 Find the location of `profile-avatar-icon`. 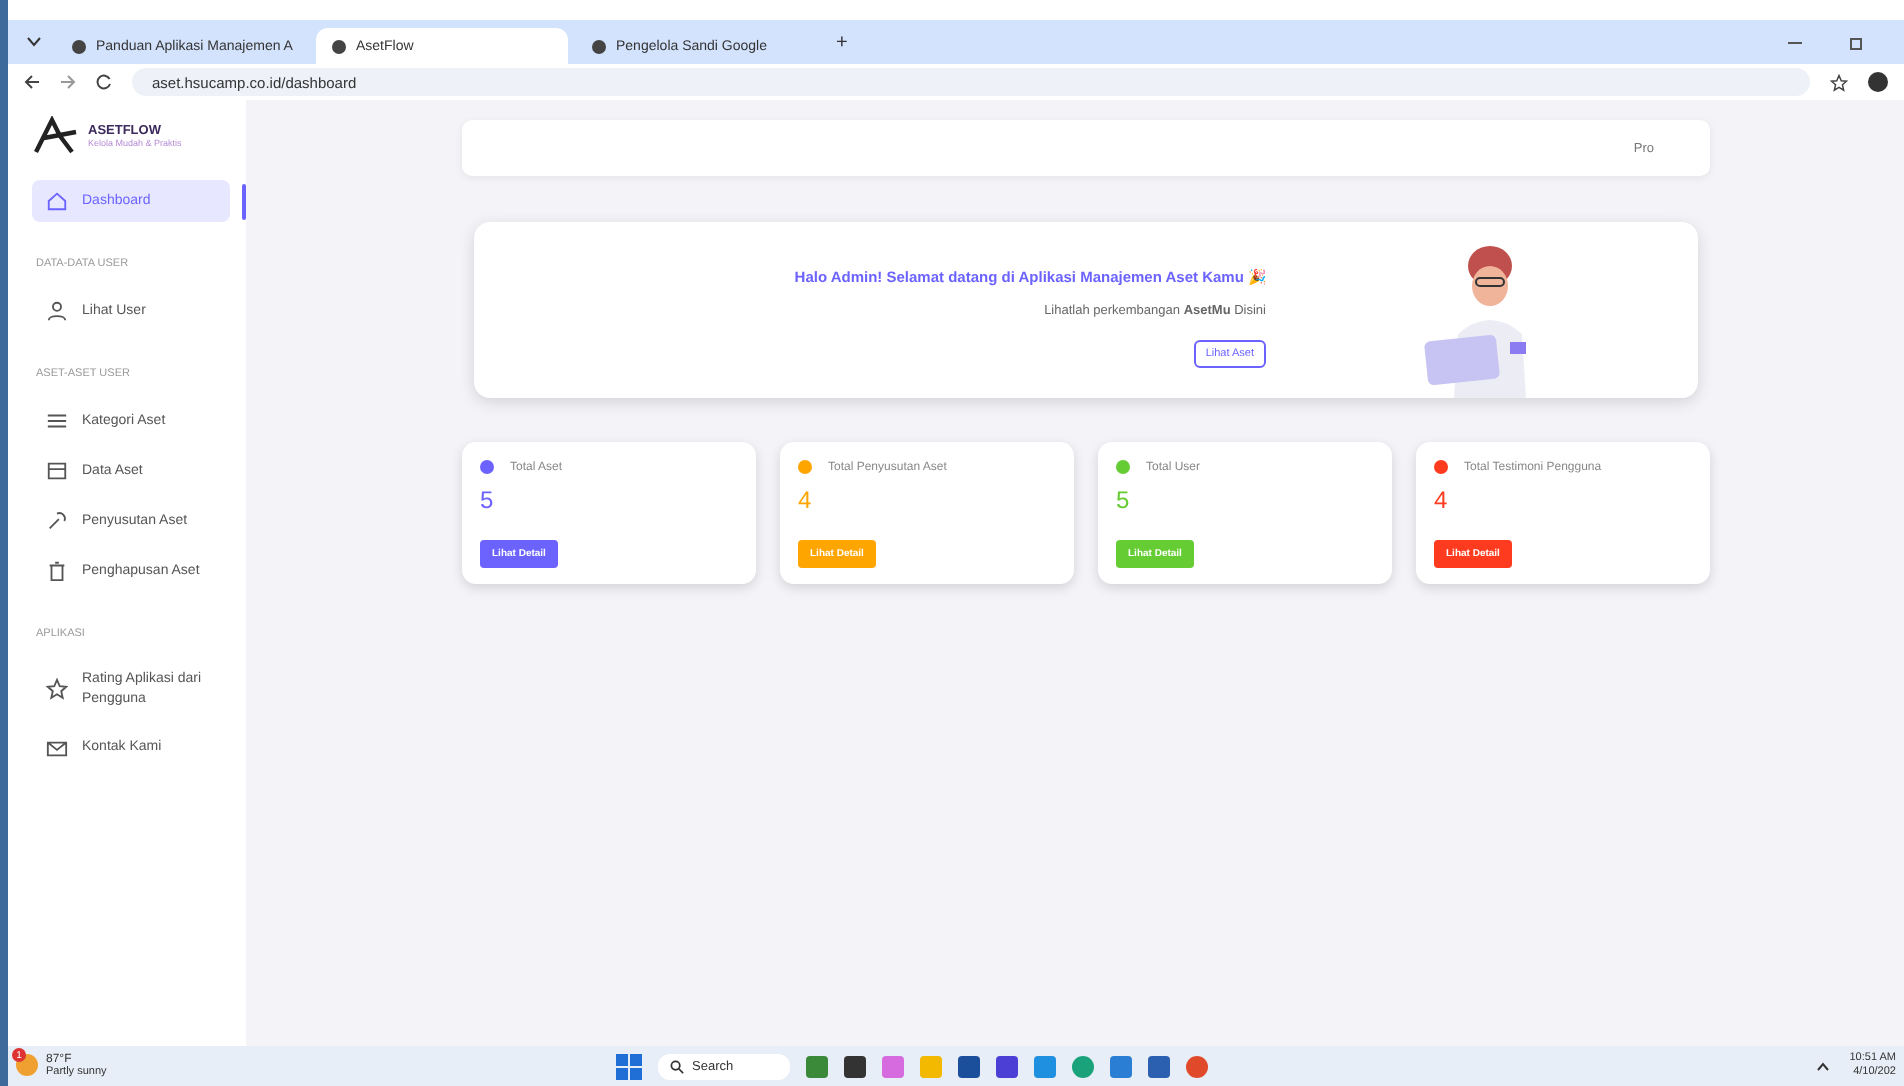

profile-avatar-icon is located at coordinates (1878, 82).